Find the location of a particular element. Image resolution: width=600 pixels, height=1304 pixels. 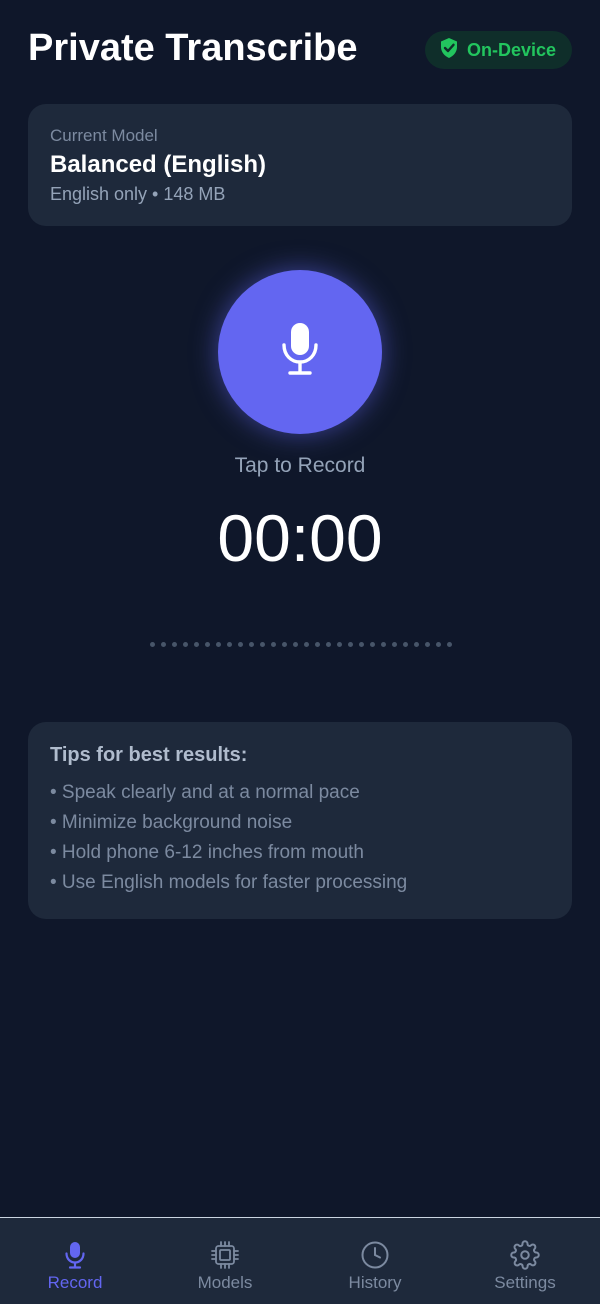

model-caption: Current Model is located at coordinates (104, 135).